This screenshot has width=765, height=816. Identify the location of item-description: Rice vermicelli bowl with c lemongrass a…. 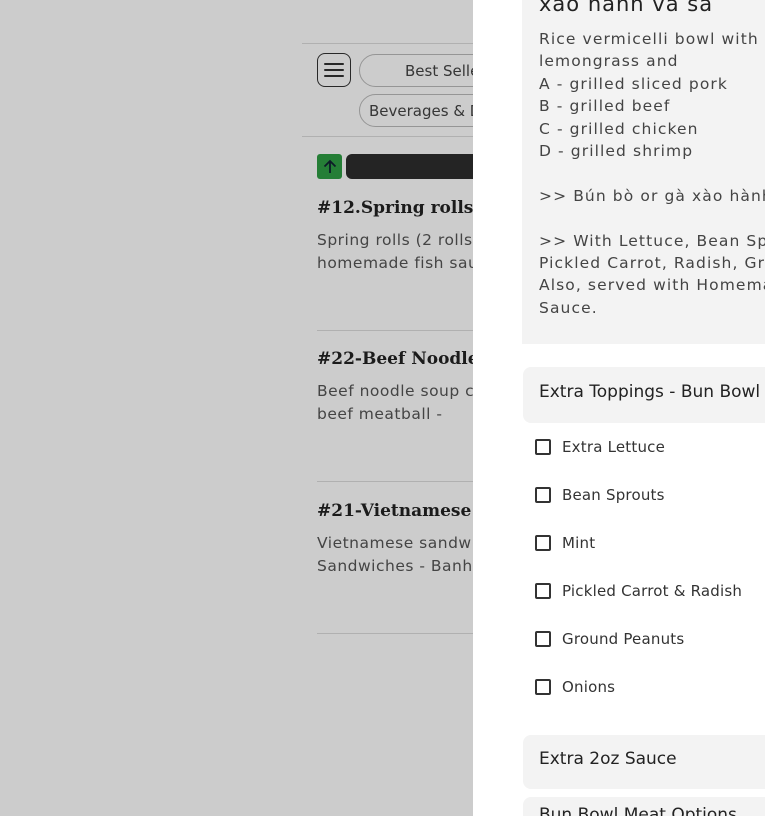
(652, 173).